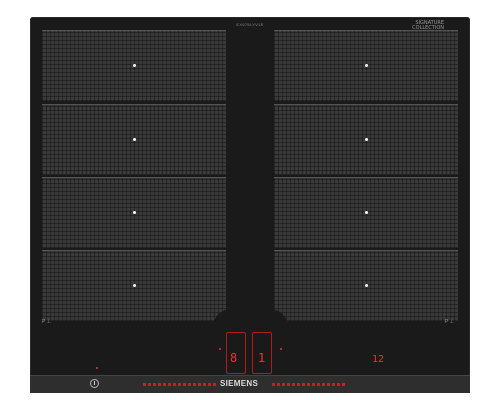 The image size is (500, 400). I want to click on power-level-display-1: 8, so click(234, 358).